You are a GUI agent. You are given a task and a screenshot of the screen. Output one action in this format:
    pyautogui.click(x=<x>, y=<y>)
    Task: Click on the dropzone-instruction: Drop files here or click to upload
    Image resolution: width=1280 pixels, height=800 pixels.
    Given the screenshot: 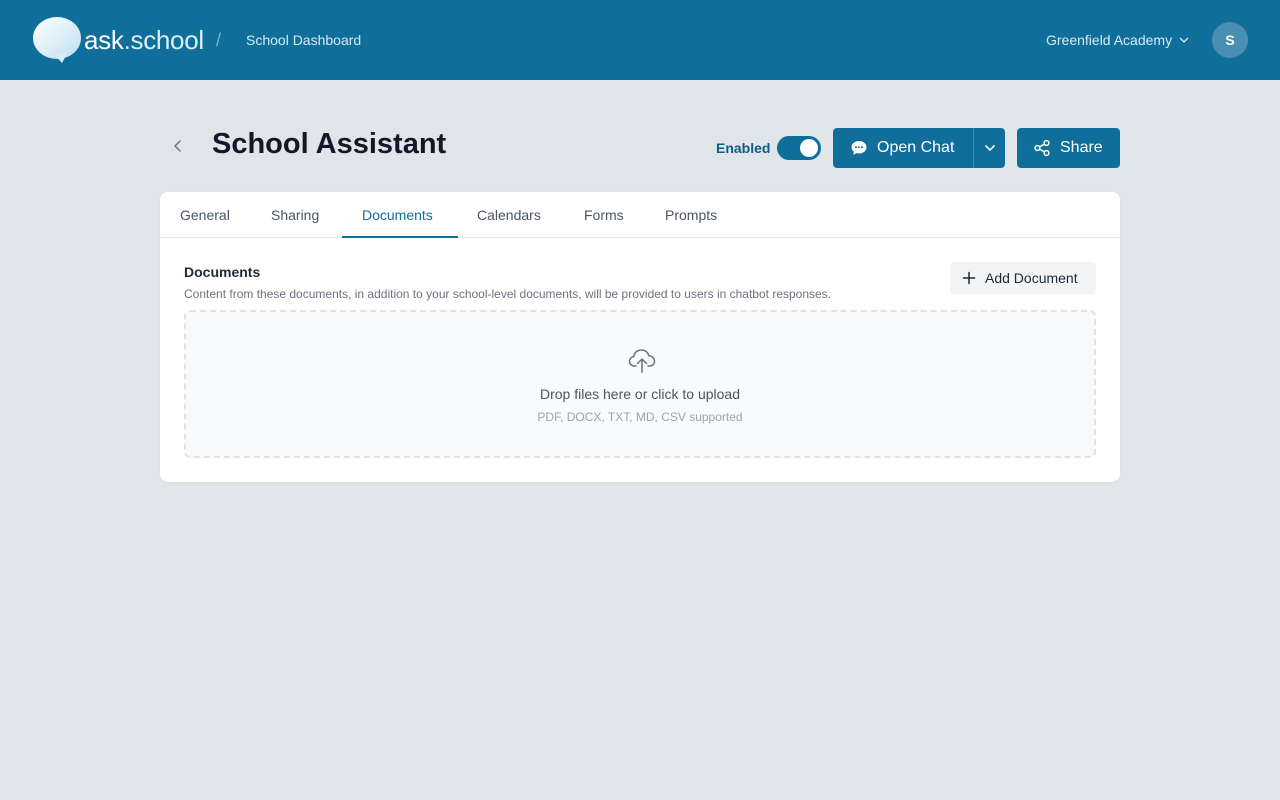 What is the action you would take?
    pyautogui.click(x=640, y=394)
    